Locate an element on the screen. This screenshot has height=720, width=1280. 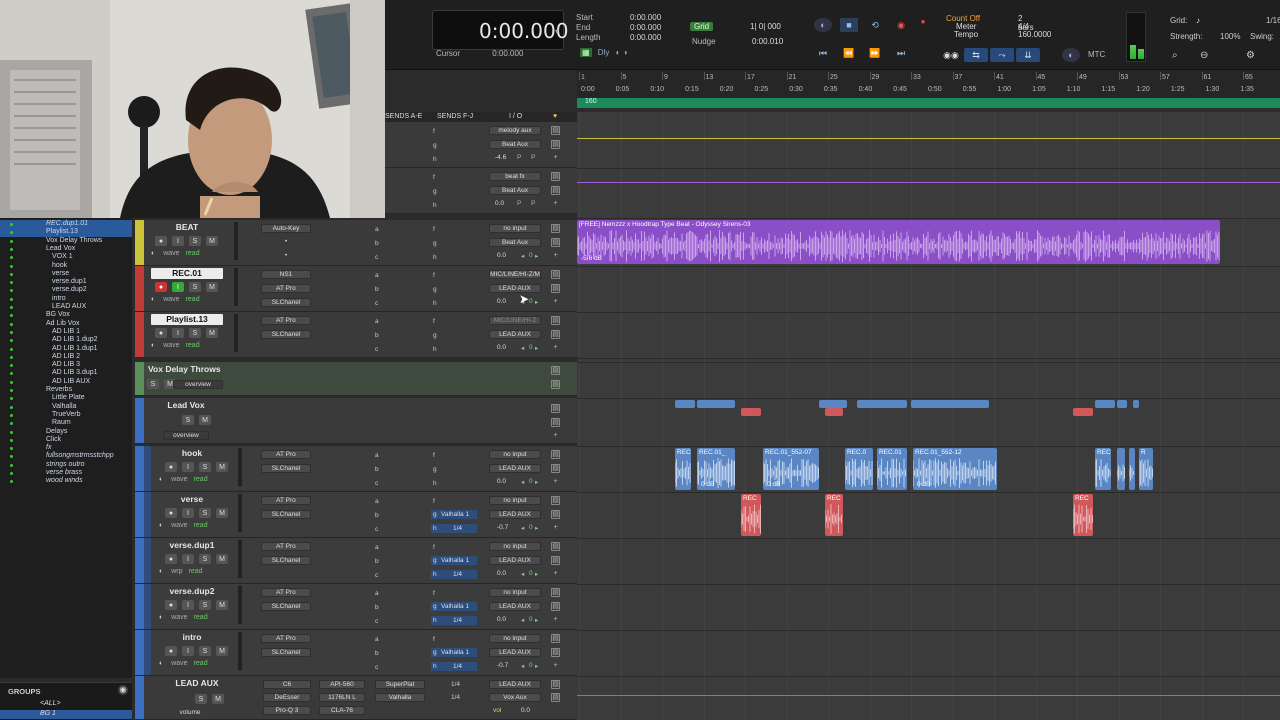
end-value: 0:00.000 is located at coordinates (645, 27).